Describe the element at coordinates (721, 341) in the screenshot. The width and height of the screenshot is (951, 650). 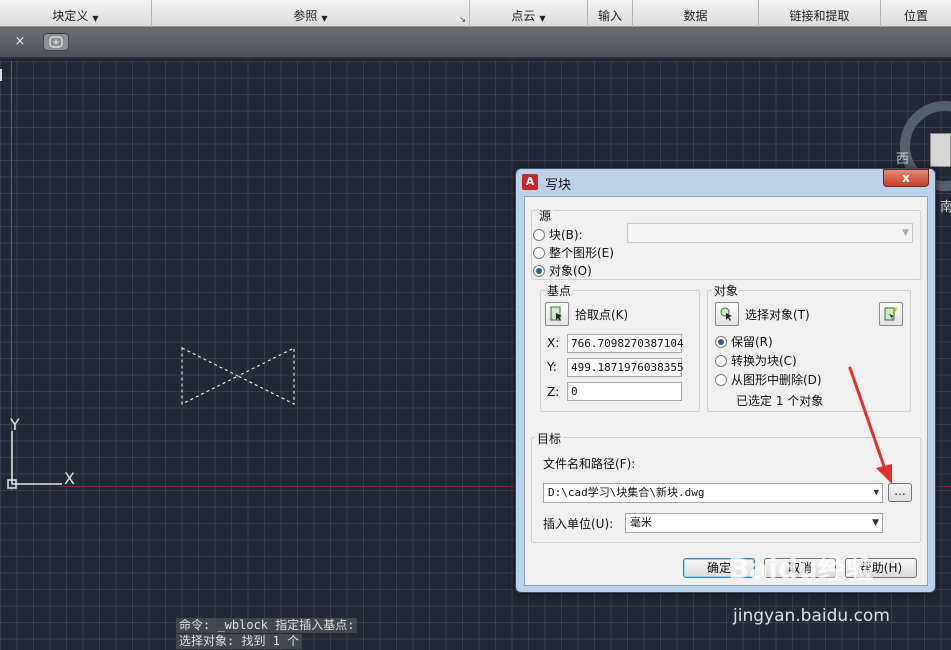
I see `radio-retain-indicator` at that location.